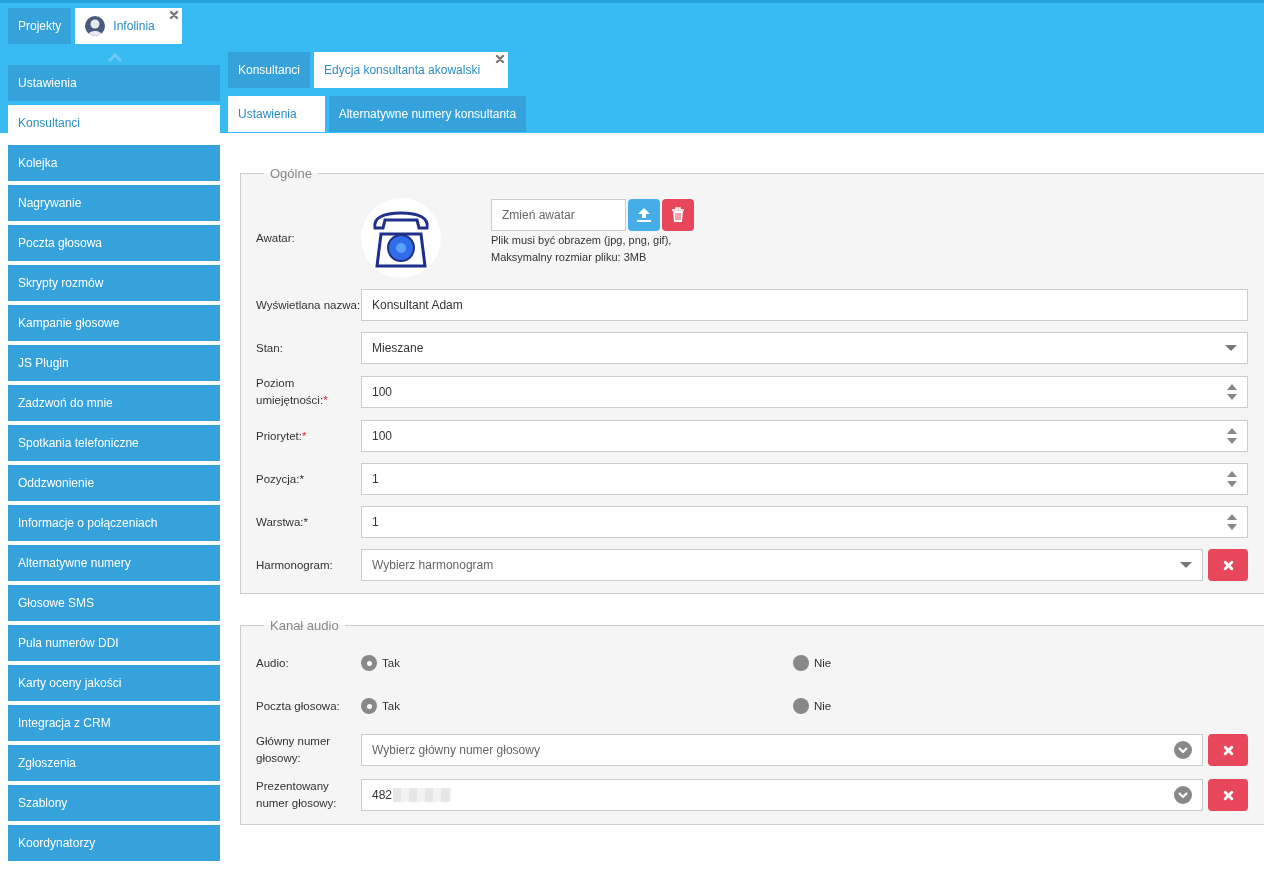  I want to click on sidebar-item: Poczta głosowa, so click(114, 243).